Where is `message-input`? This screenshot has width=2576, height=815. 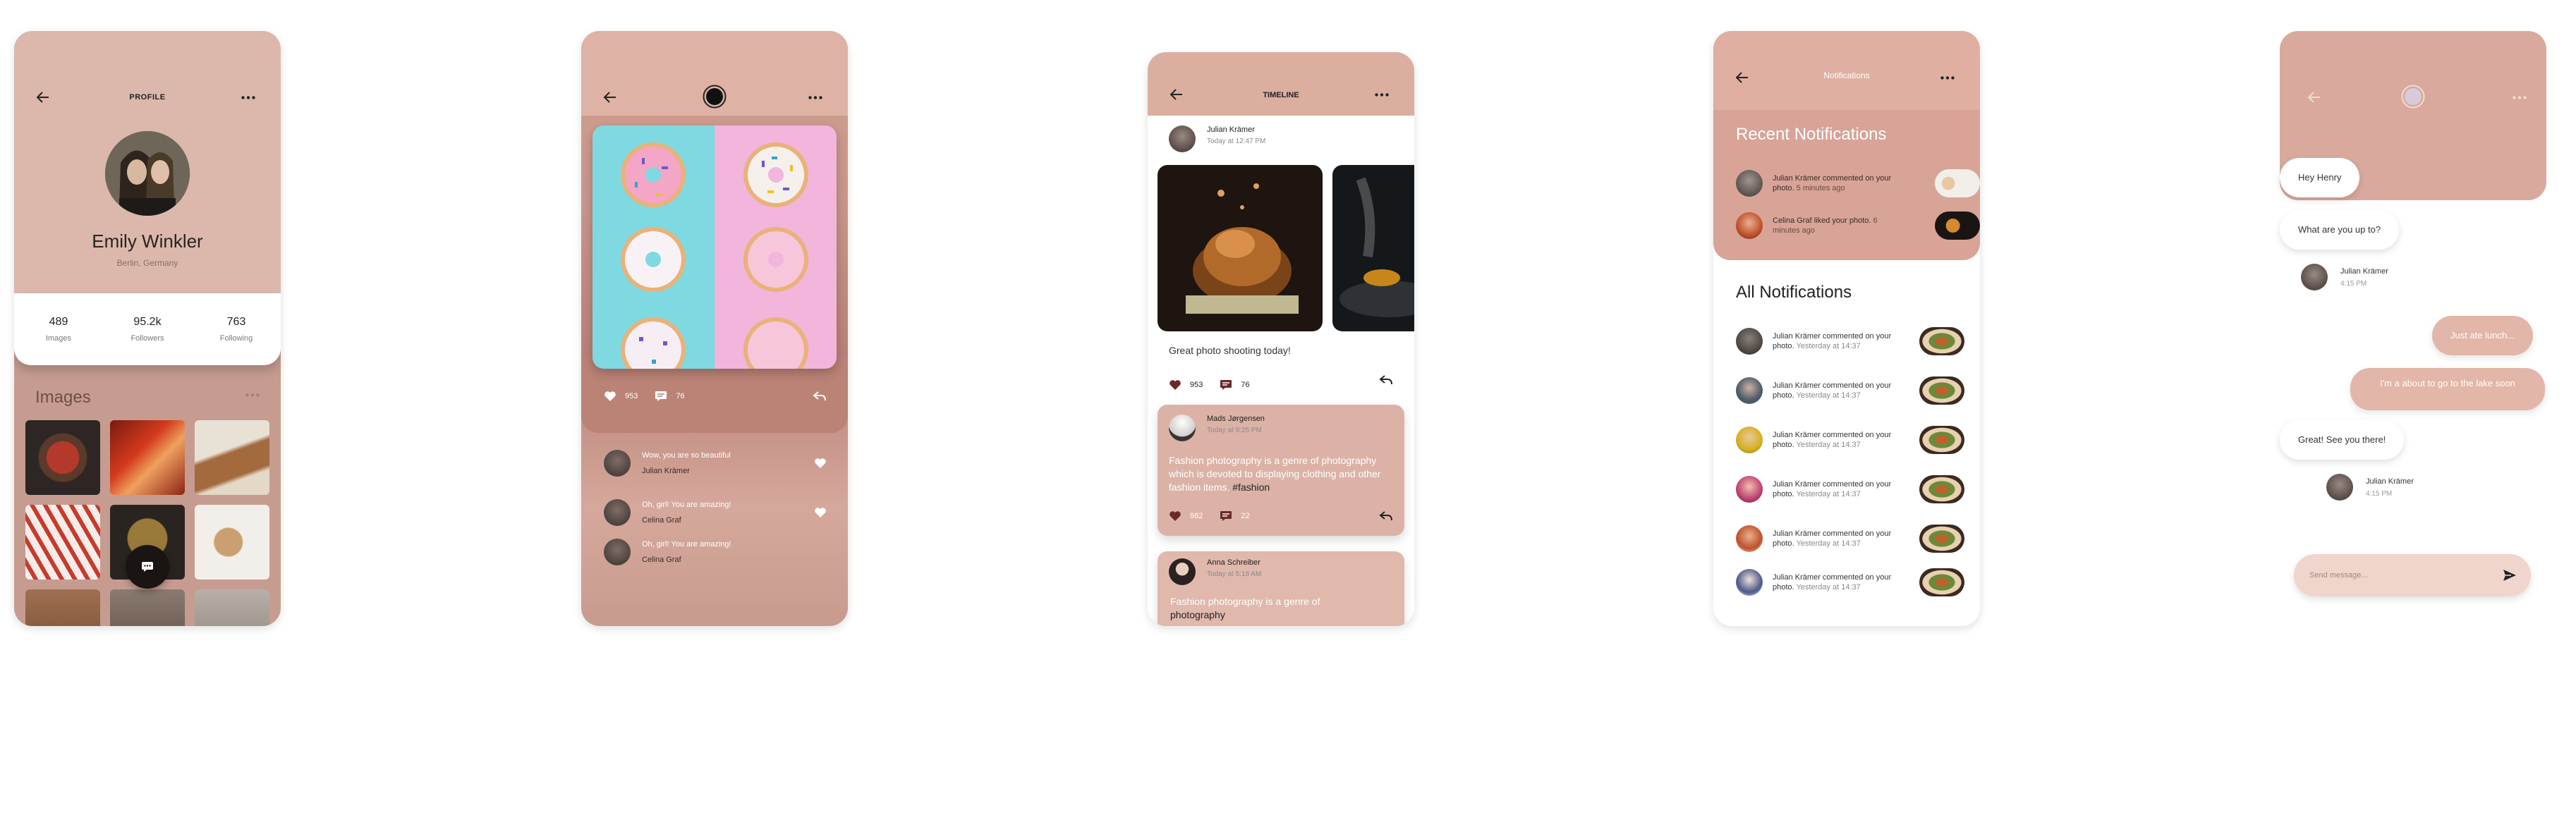
message-input is located at coordinates (2401, 575).